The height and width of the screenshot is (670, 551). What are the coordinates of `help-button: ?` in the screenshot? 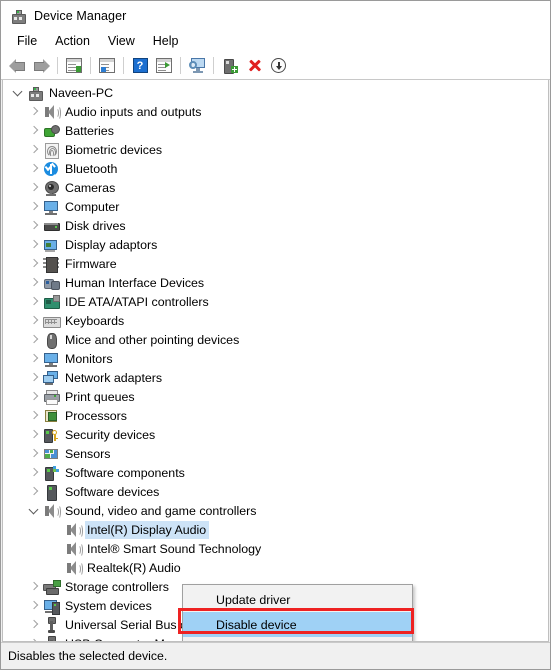 It's located at (140, 65).